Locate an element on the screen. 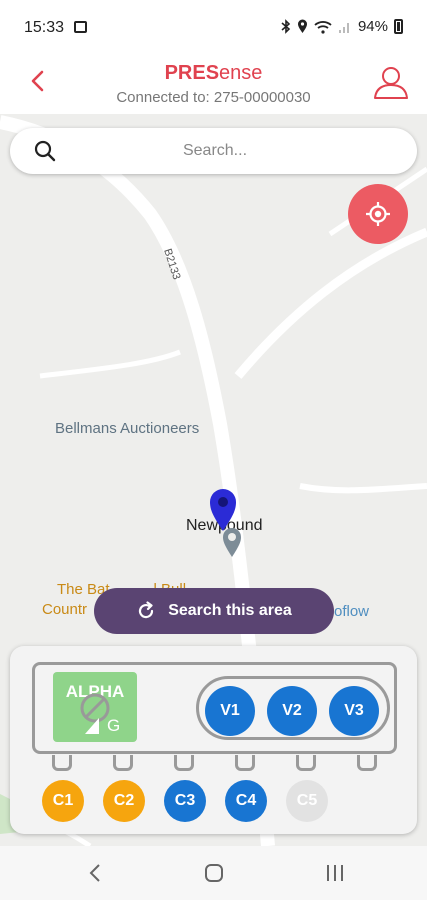  user-icon is located at coordinates (391, 83).